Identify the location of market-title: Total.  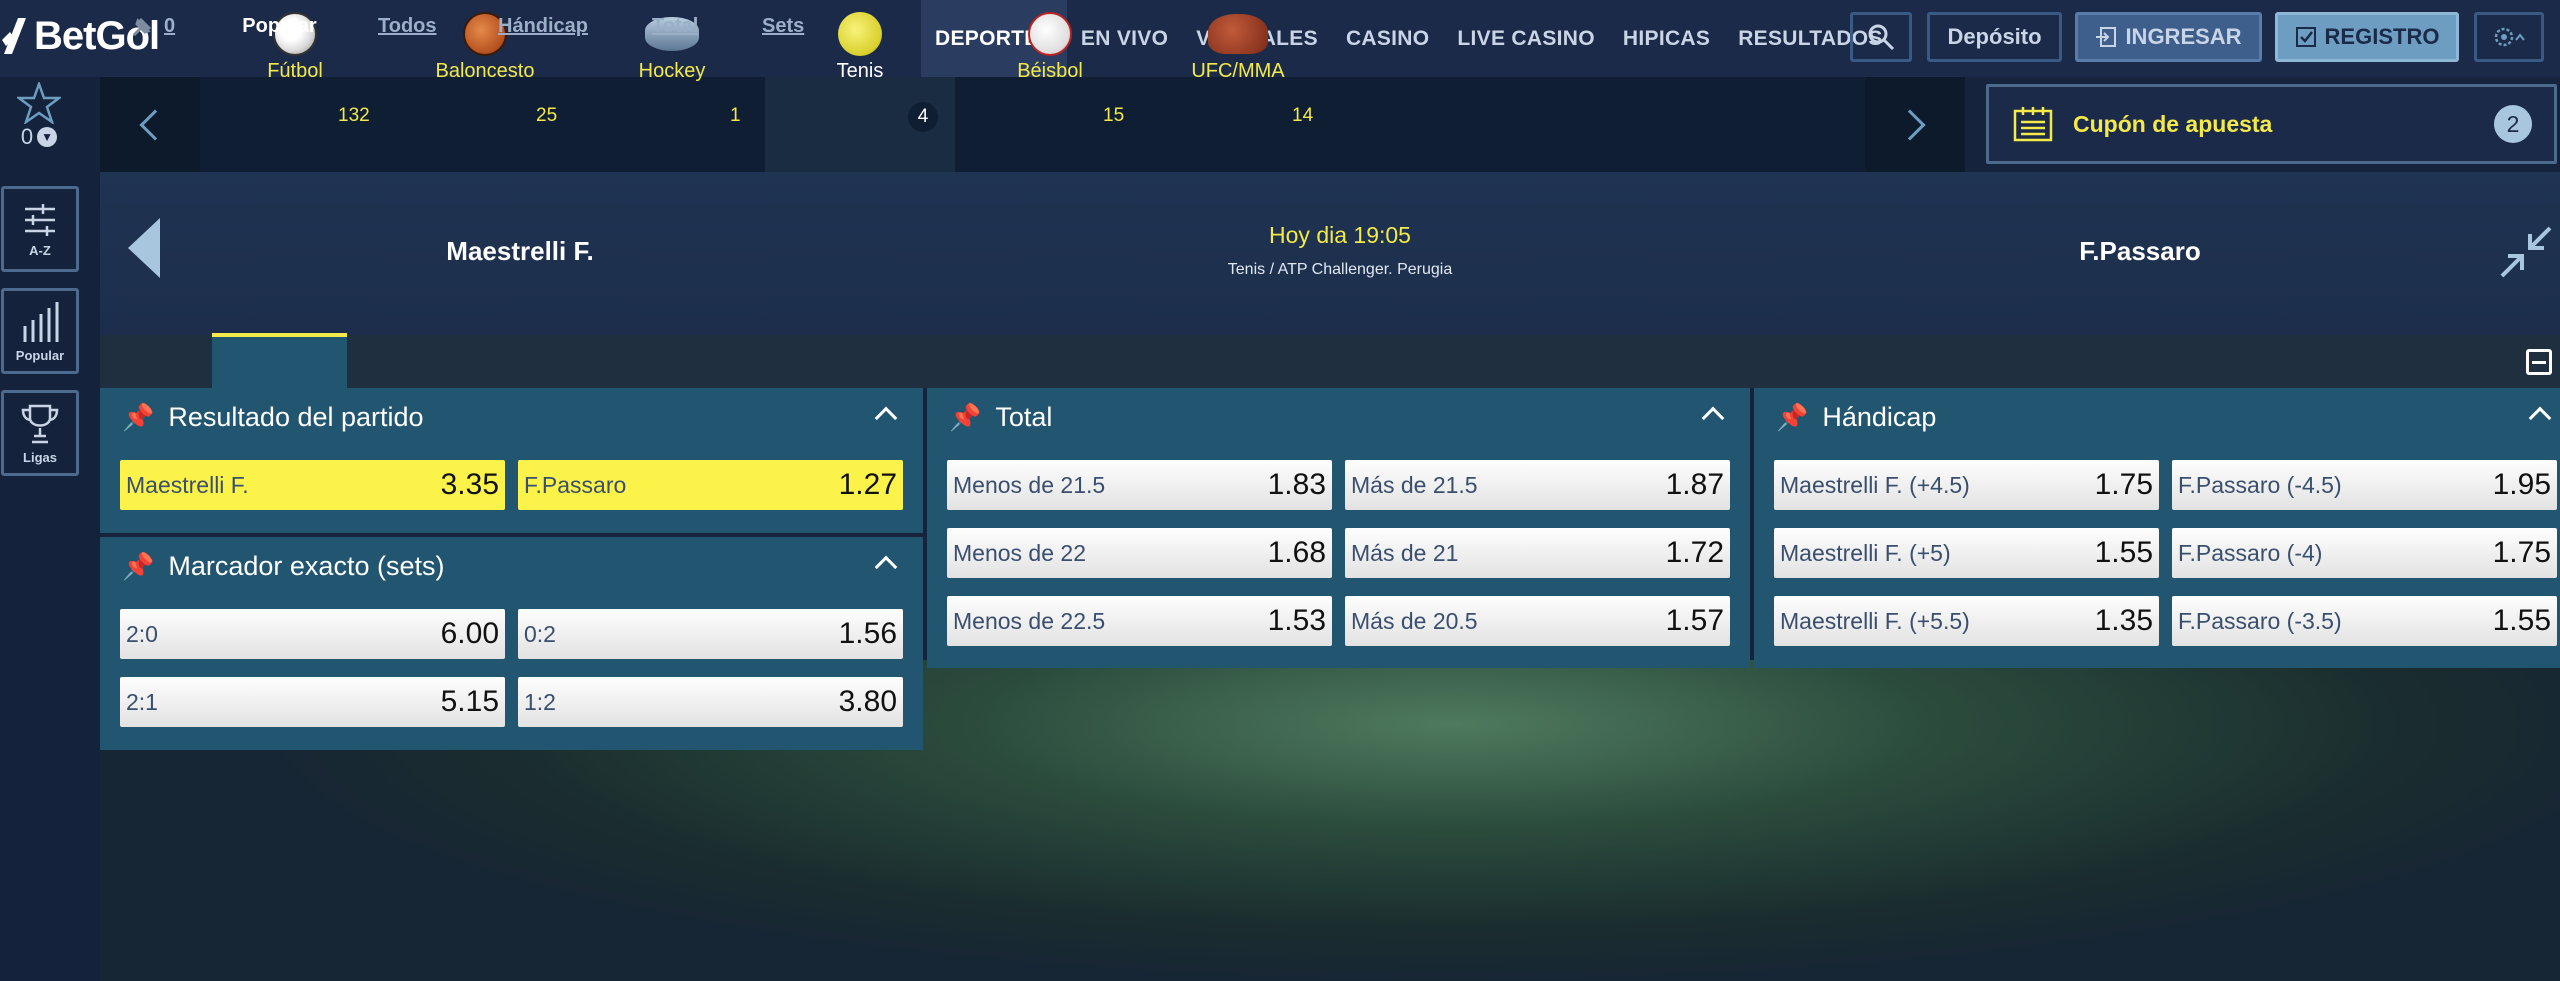
(1024, 416).